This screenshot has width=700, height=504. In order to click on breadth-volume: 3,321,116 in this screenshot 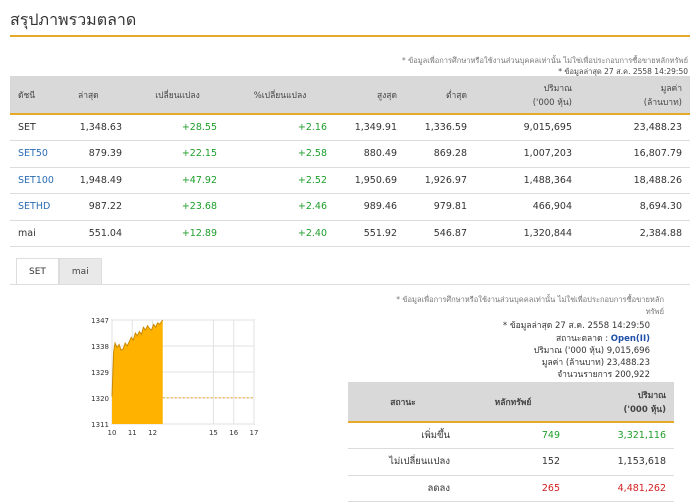, I will do `click(621, 435)`.